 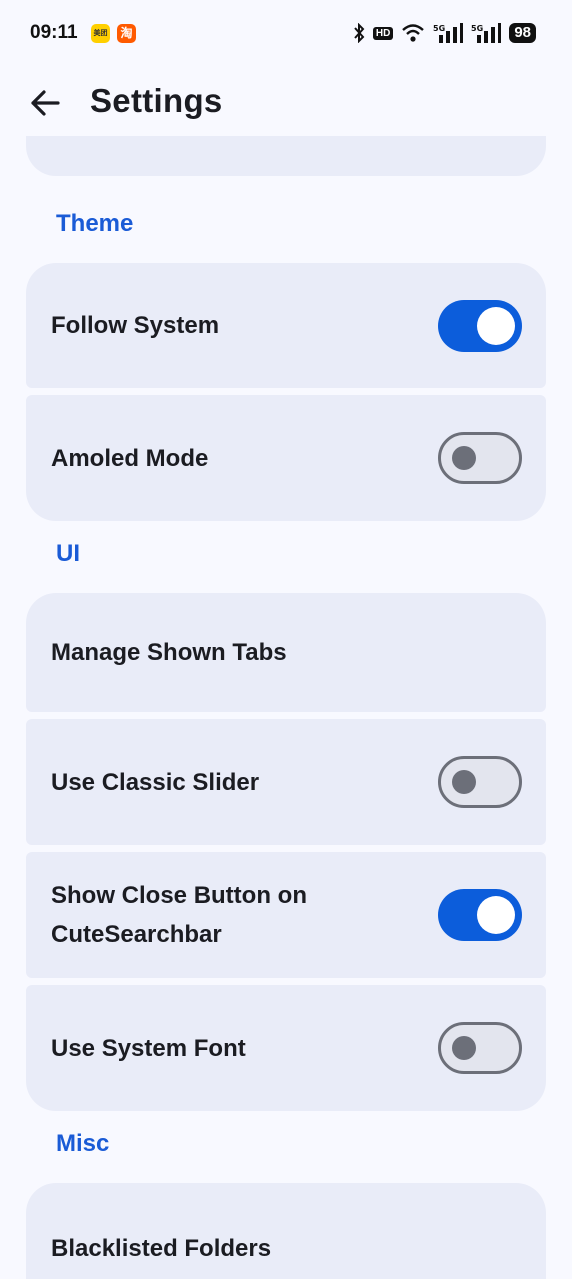 I want to click on setting-label: Manage Shown Tabs, so click(x=169, y=652).